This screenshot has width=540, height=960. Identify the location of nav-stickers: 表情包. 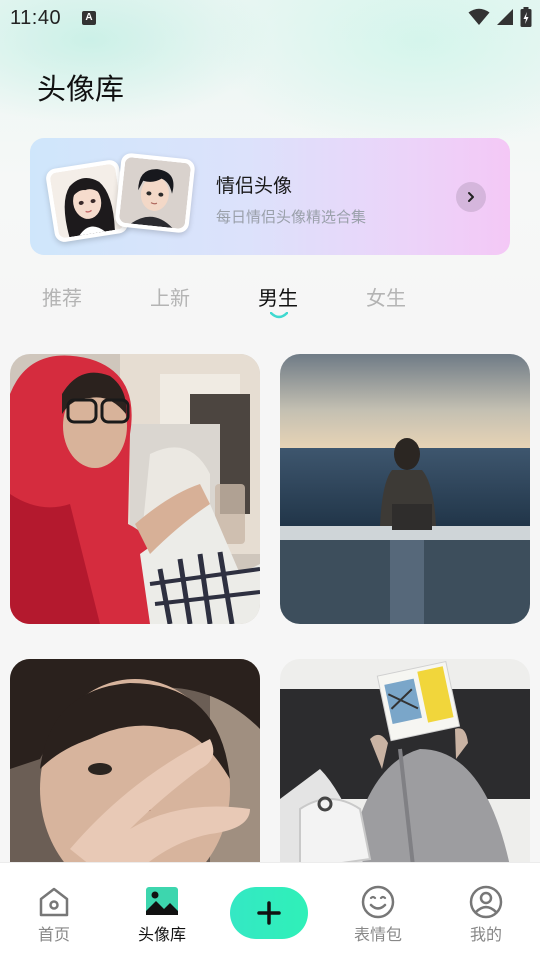
(378, 915).